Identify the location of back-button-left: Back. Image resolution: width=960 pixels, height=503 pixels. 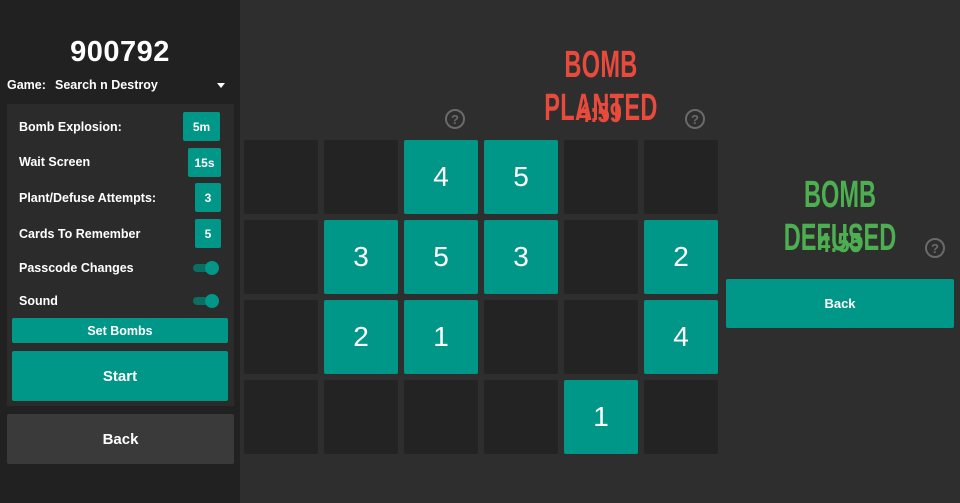
(120, 439).